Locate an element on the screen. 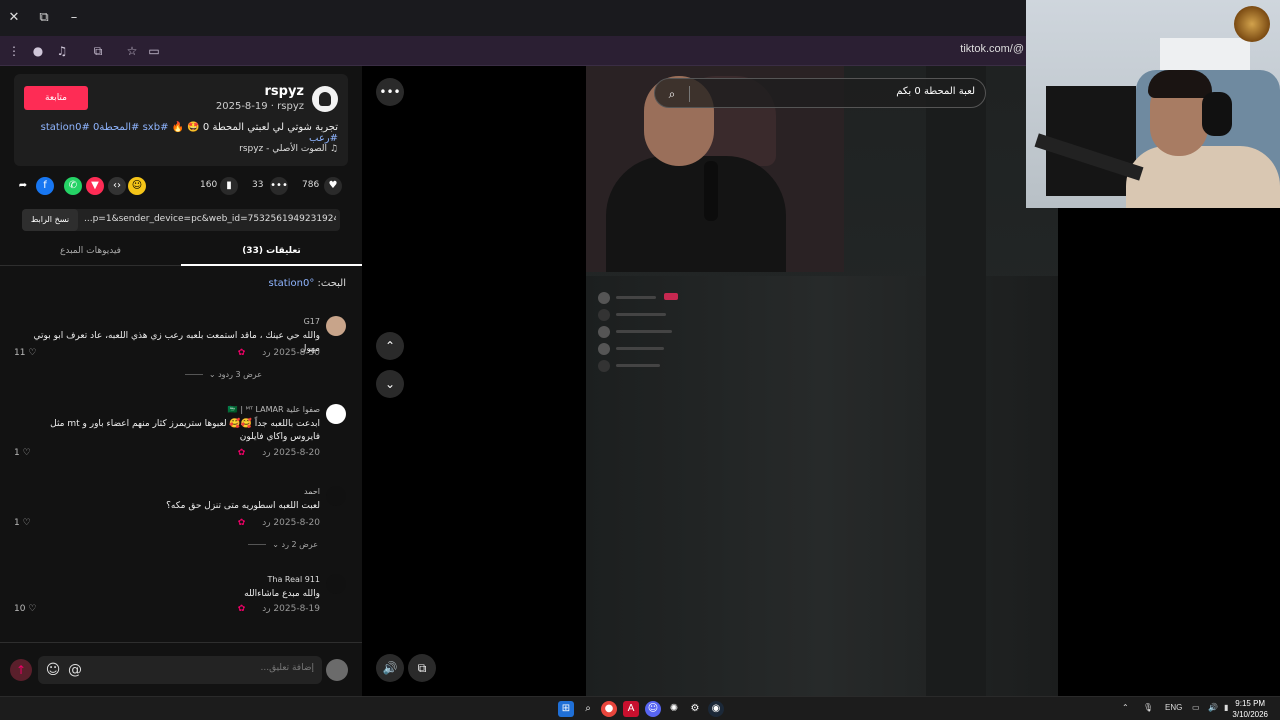  browser-titlebar: ✕ ⧉ – is located at coordinates (515, 18).